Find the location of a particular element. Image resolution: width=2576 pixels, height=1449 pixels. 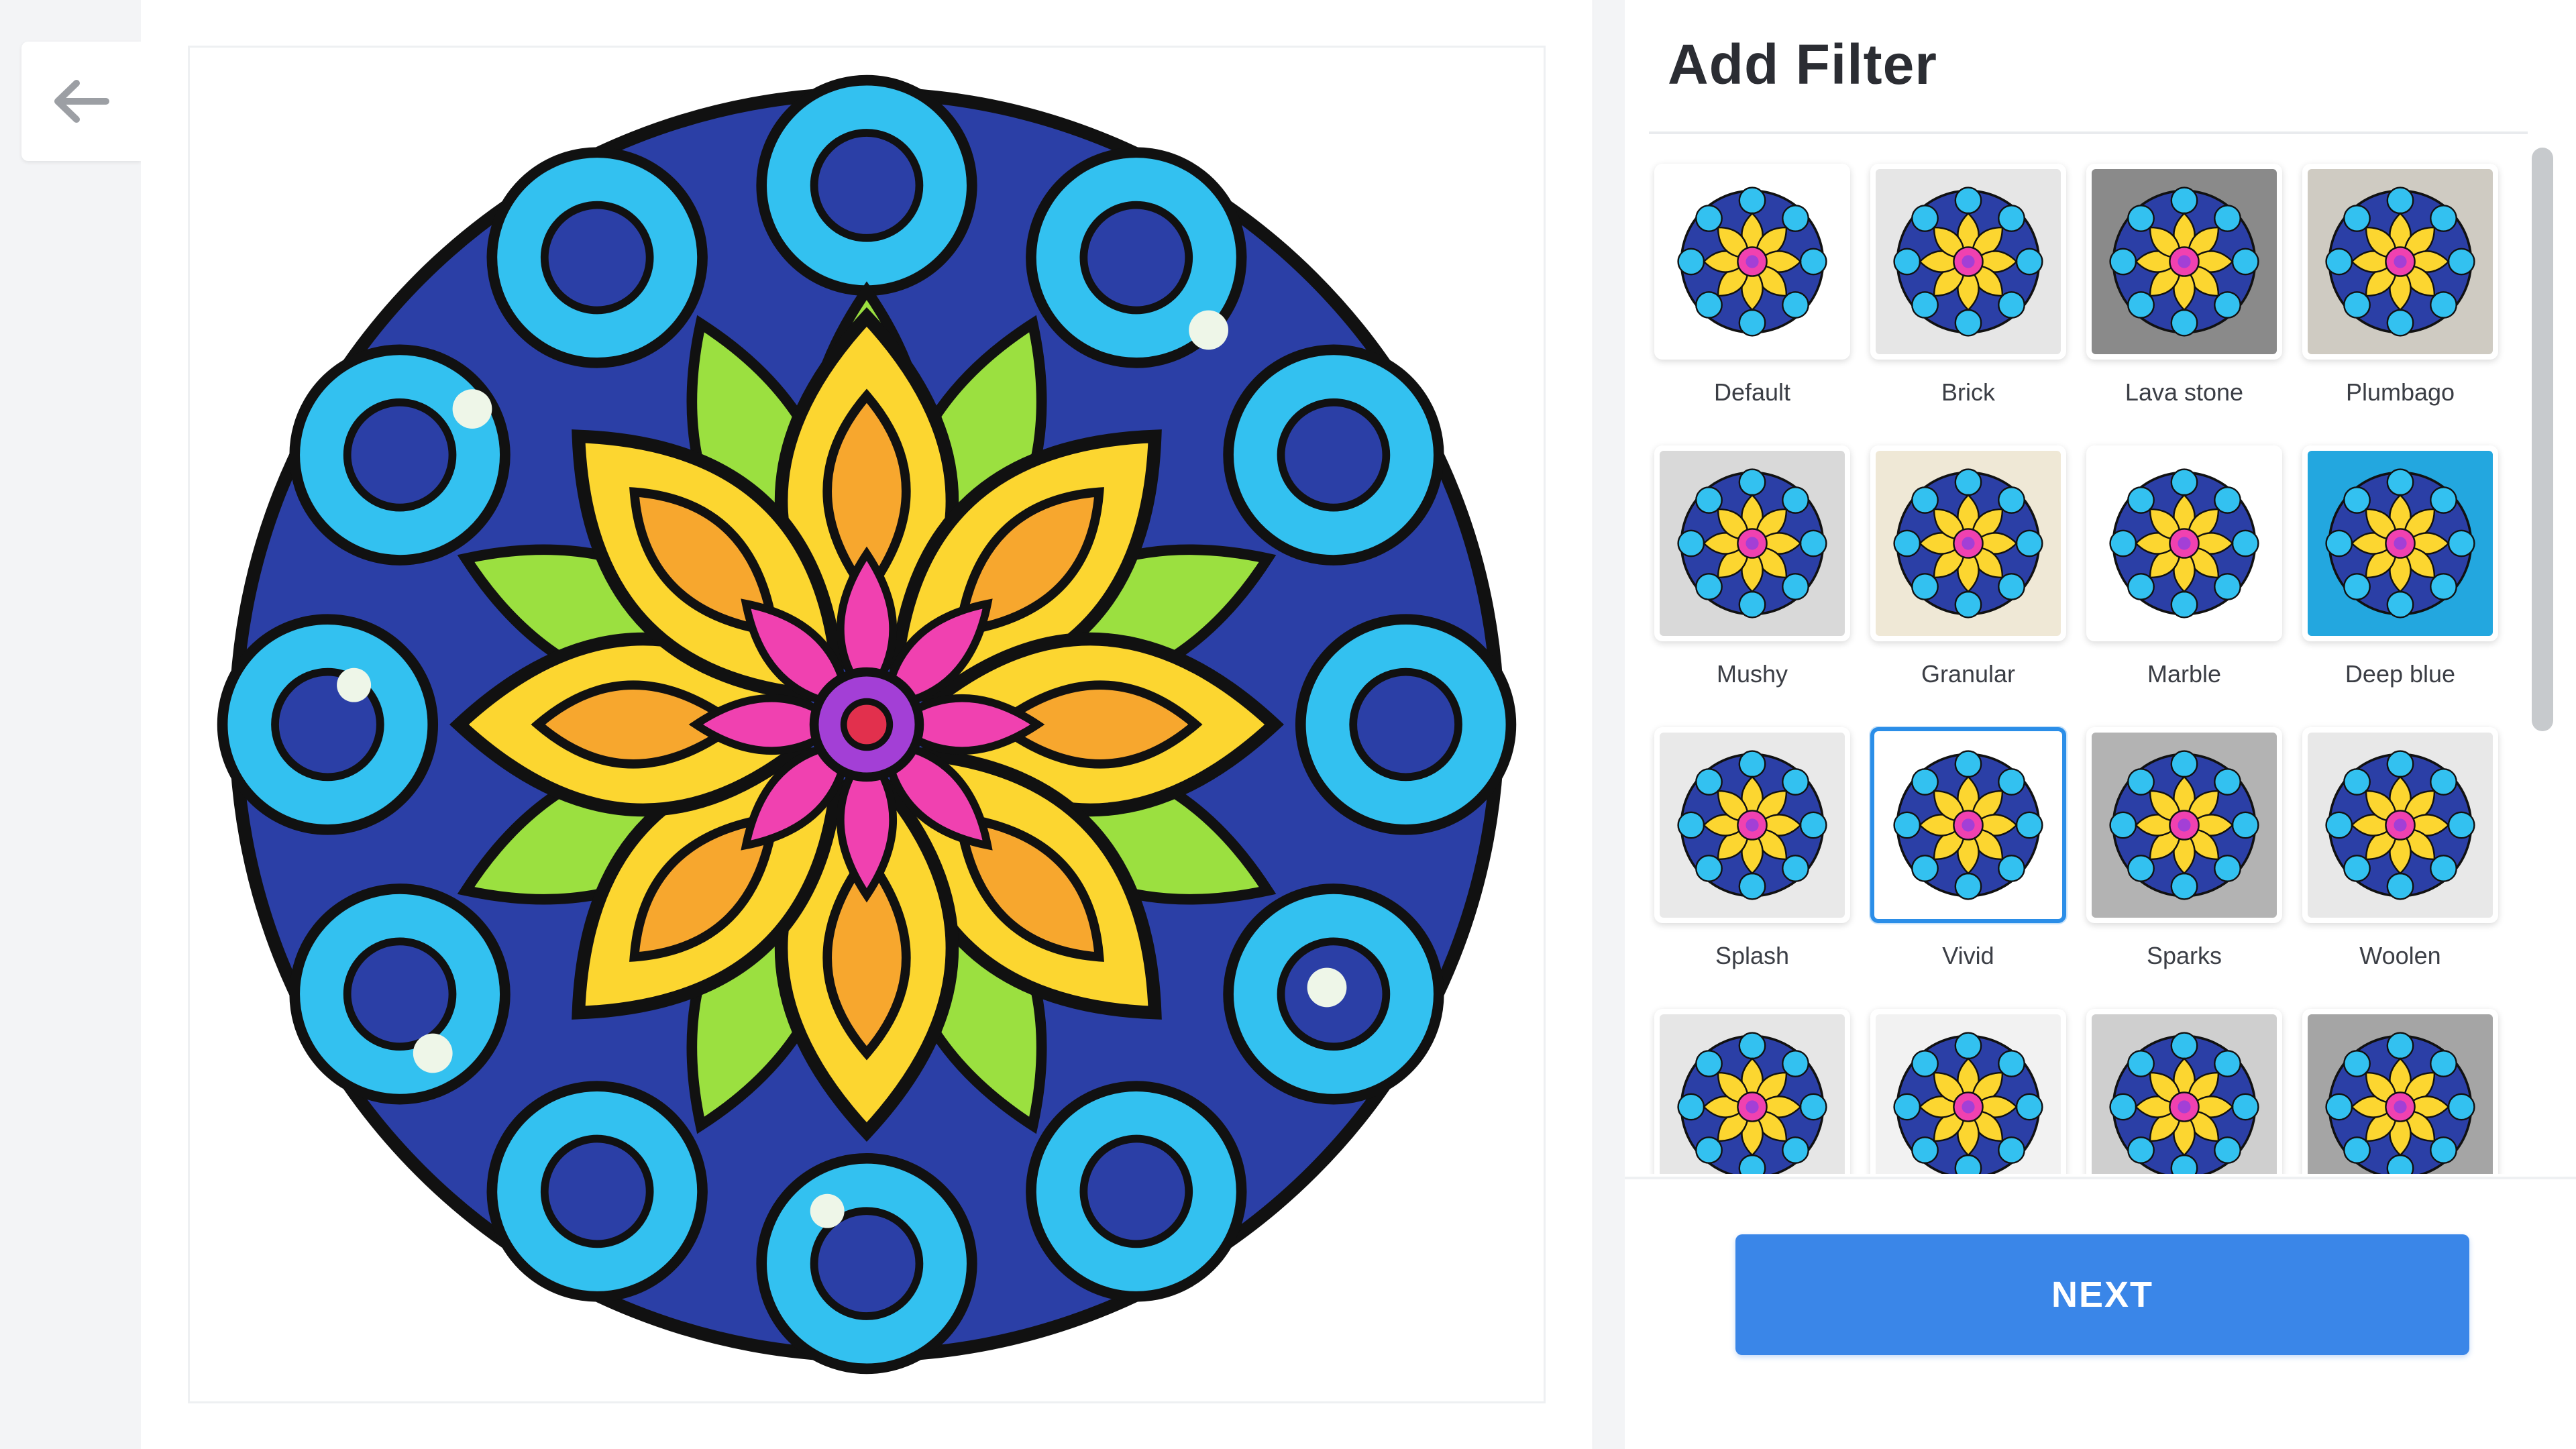

filter-option-granular: Granular is located at coordinates (1968, 586).